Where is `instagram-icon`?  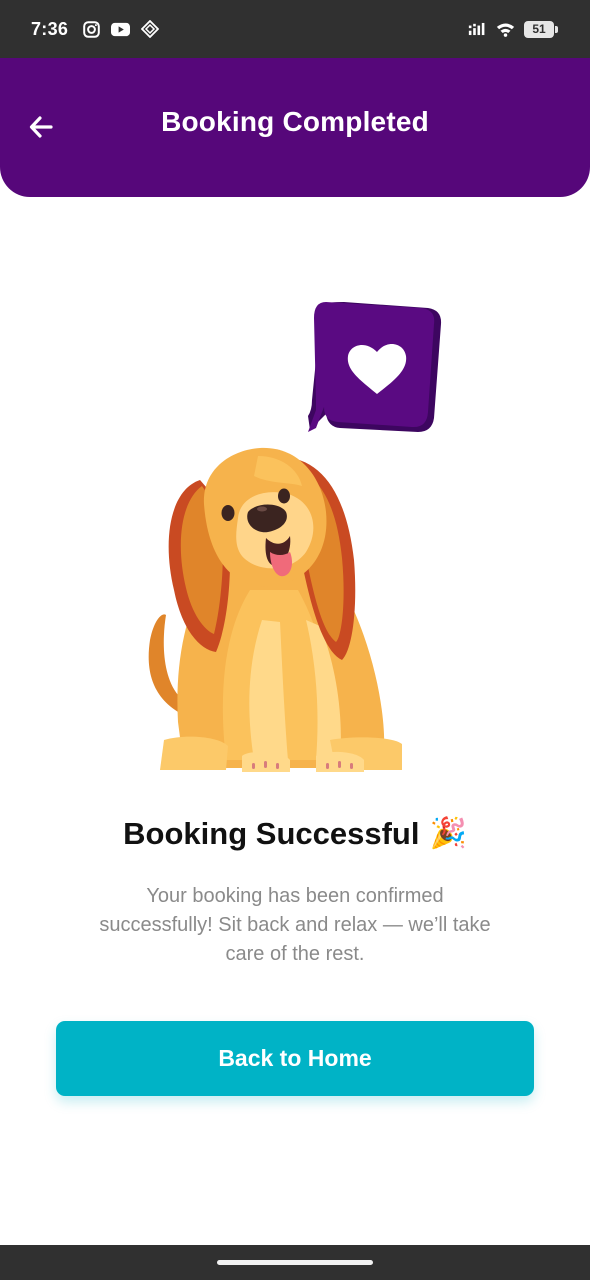 instagram-icon is located at coordinates (91, 29).